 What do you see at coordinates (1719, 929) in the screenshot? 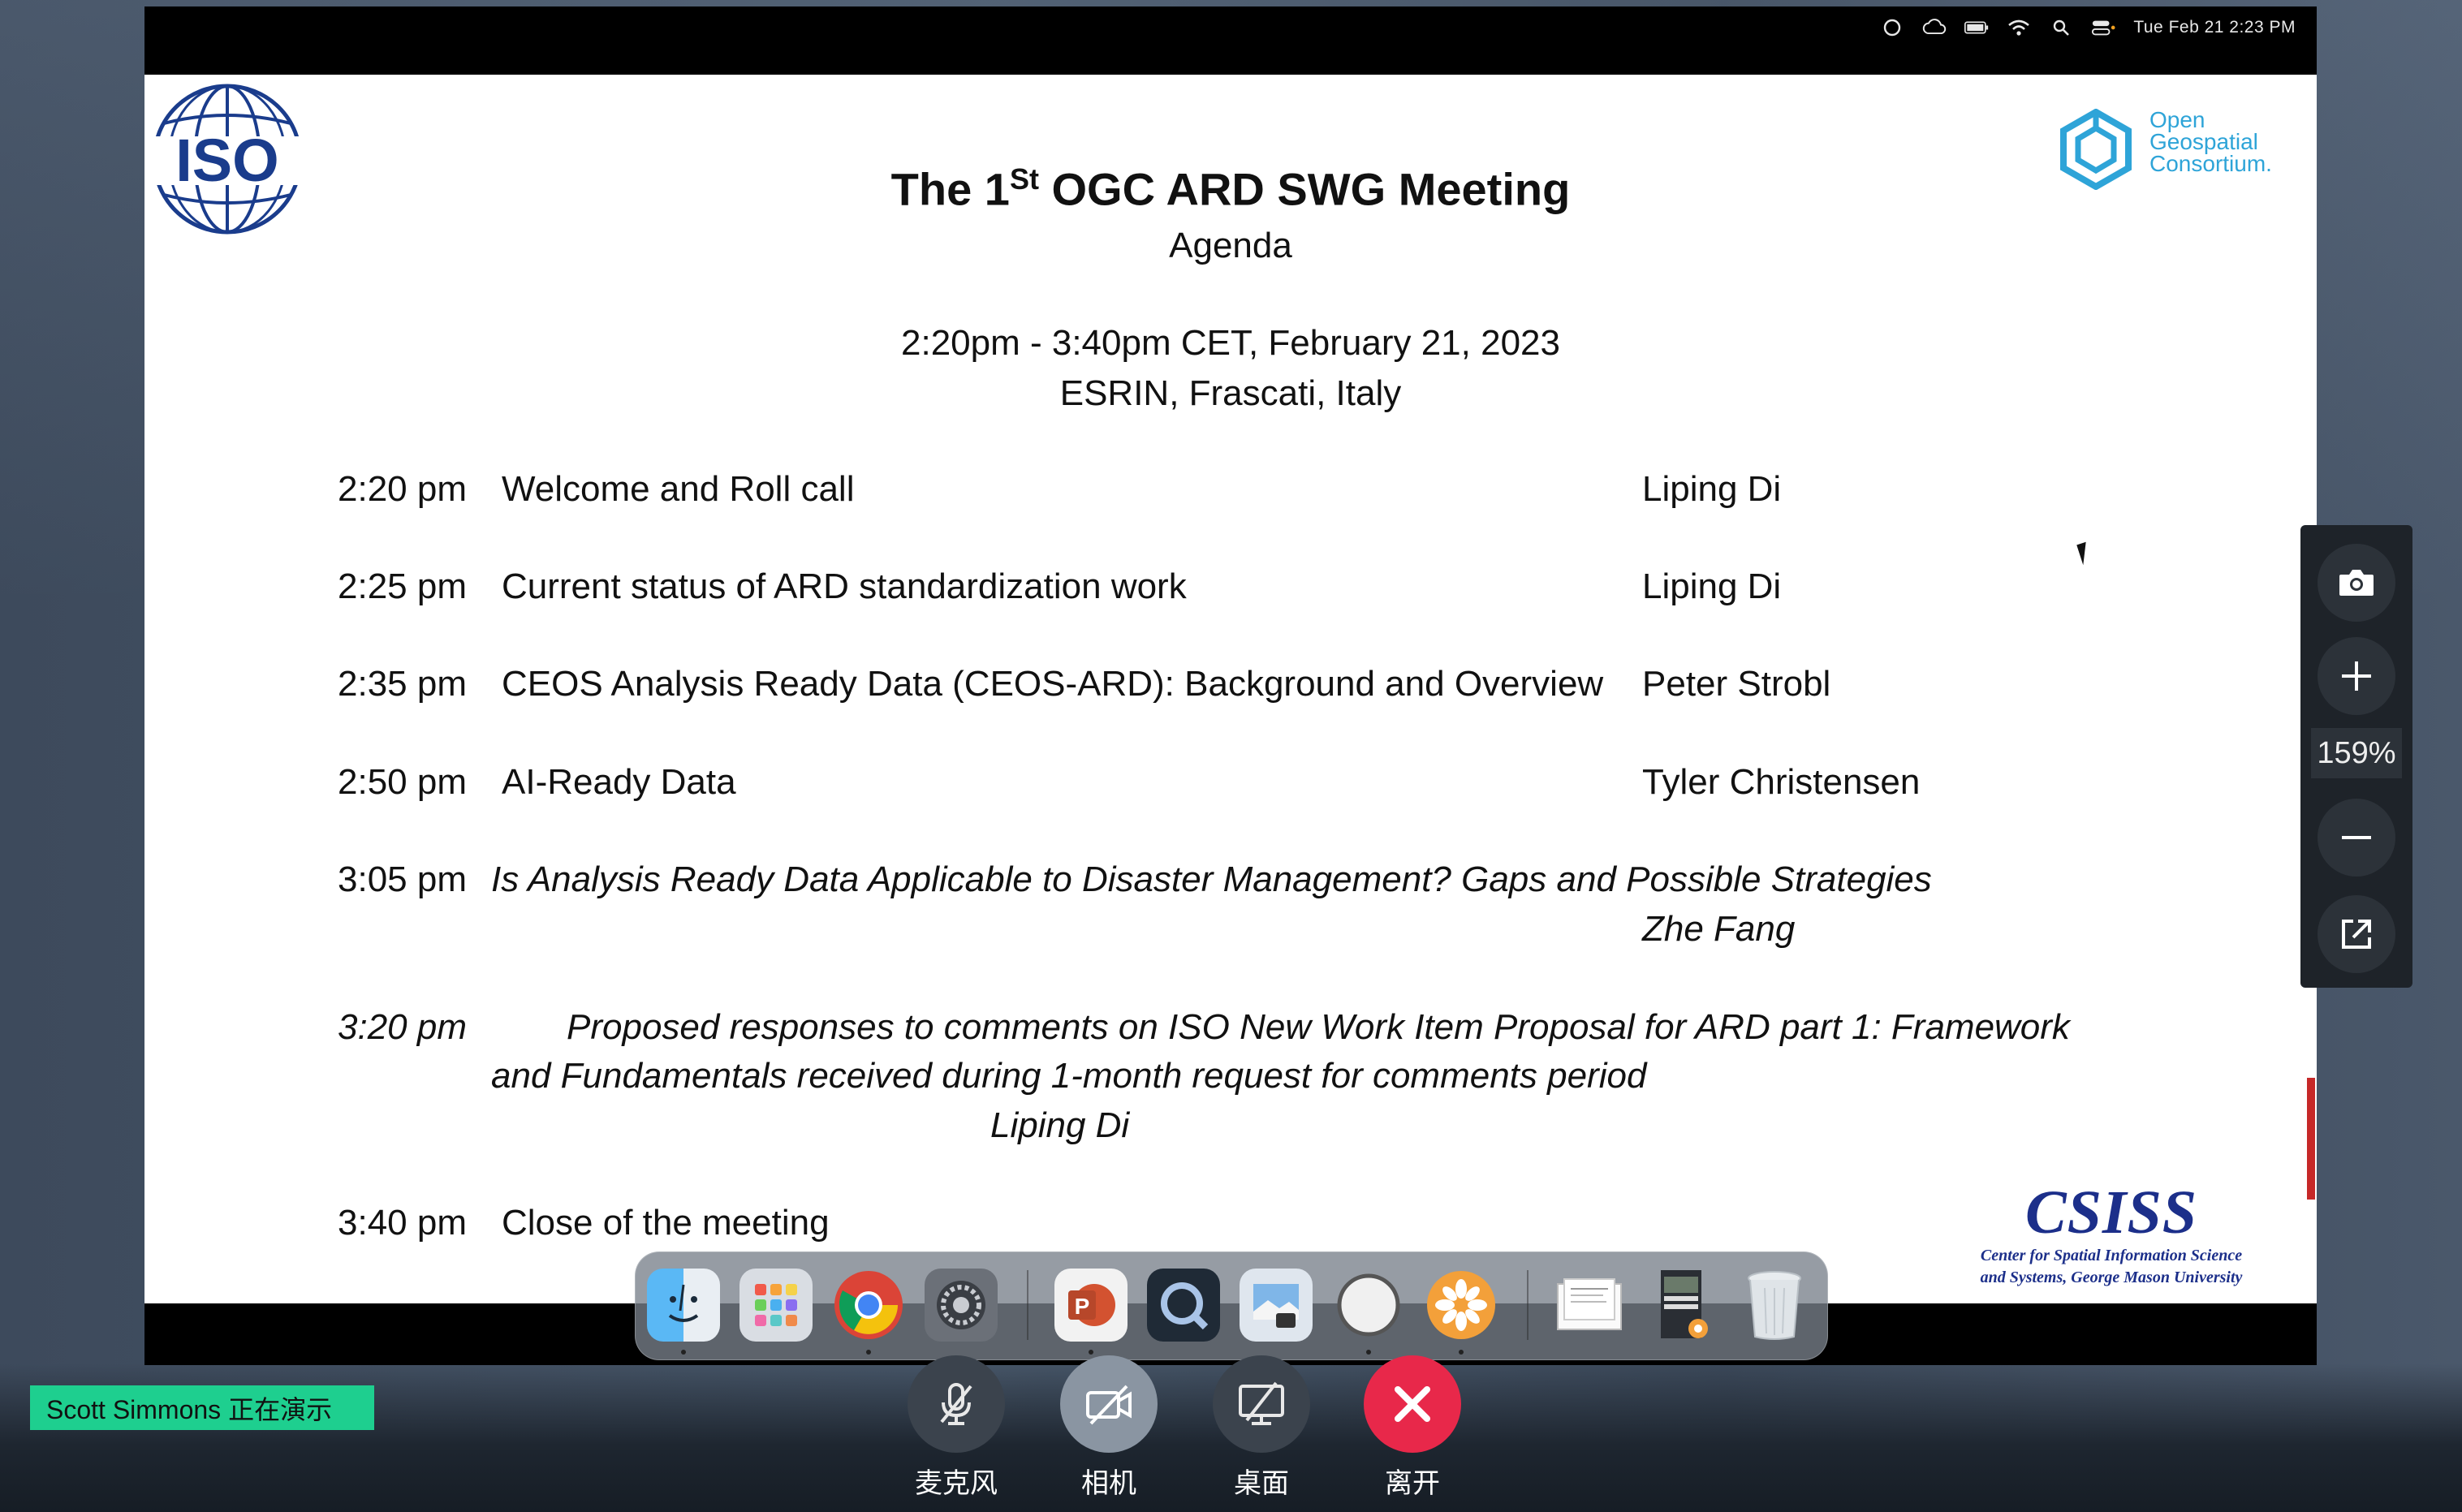
I see `agenda-speaker: Zhe Fang` at bounding box center [1719, 929].